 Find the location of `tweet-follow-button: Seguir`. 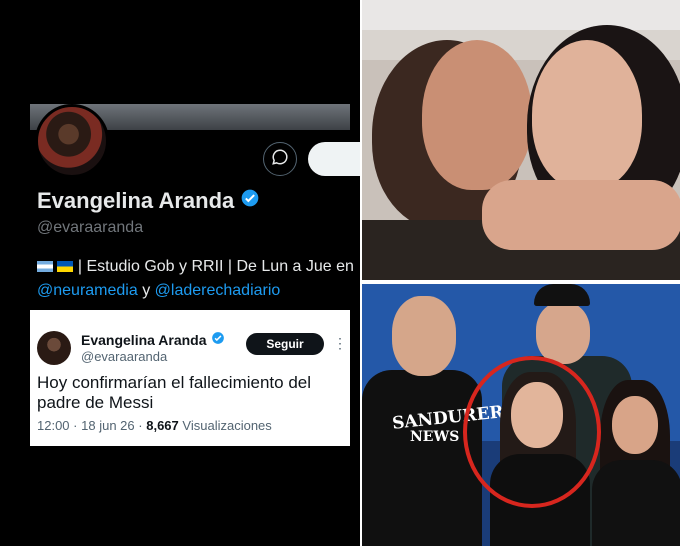

tweet-follow-button: Seguir is located at coordinates (285, 344).